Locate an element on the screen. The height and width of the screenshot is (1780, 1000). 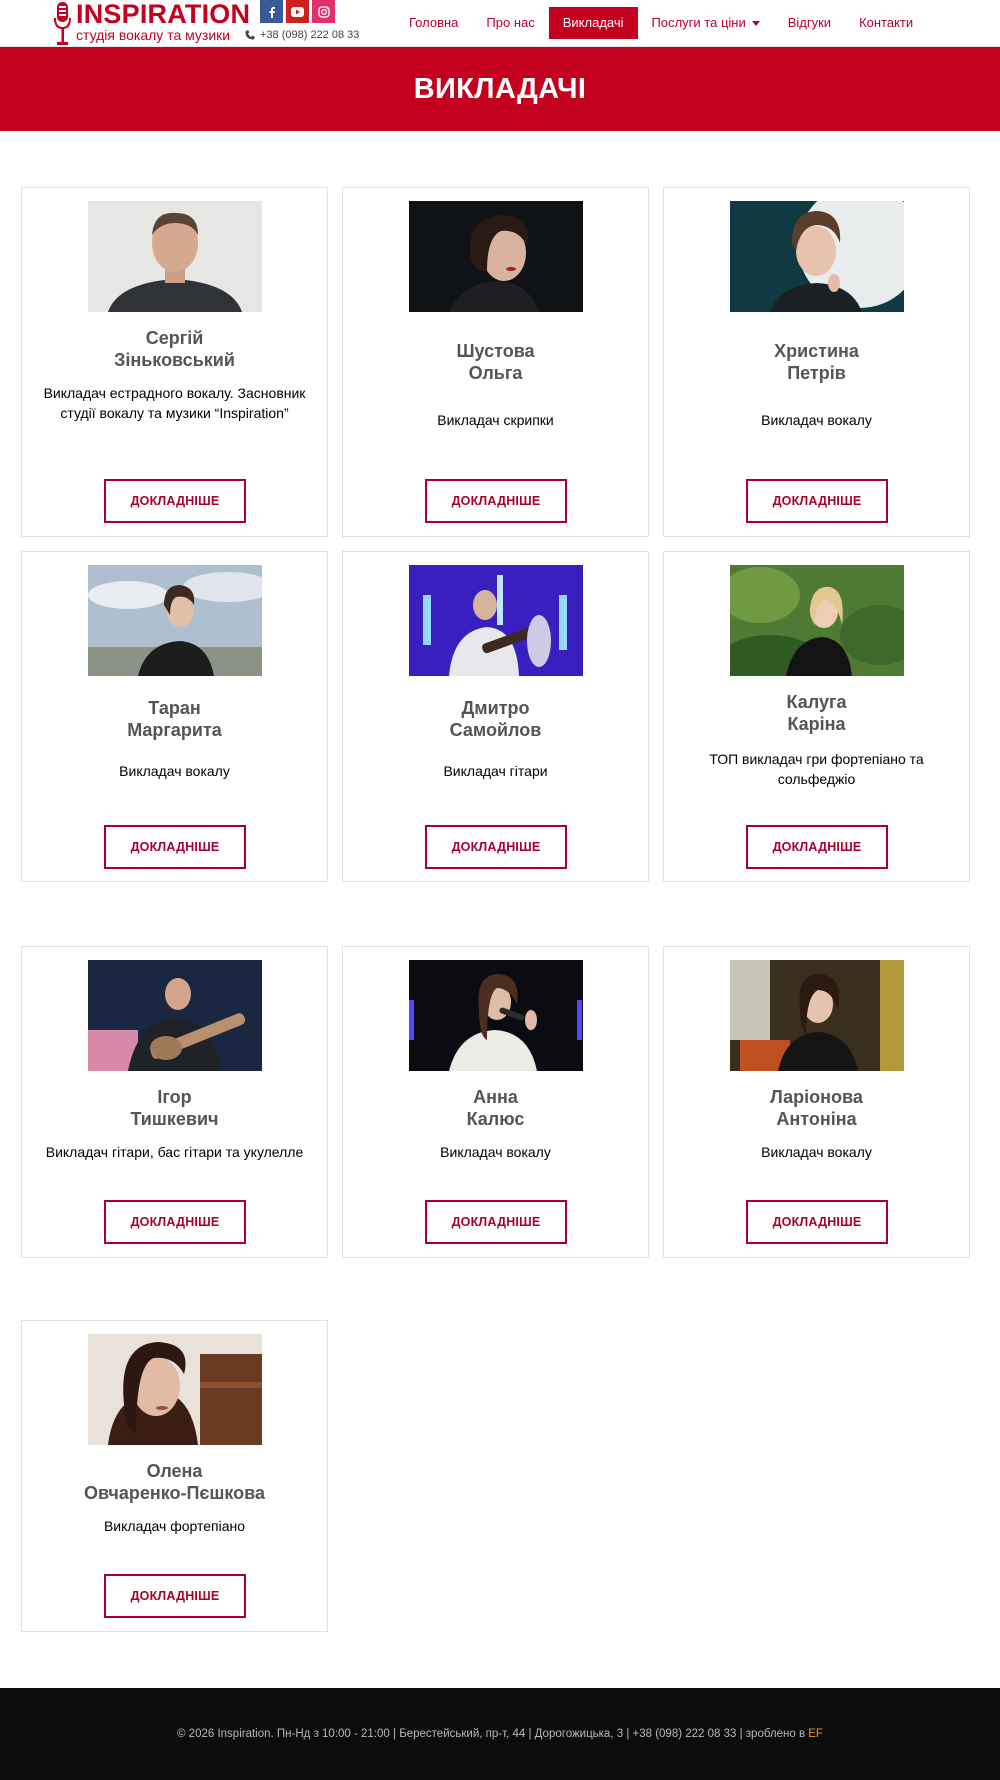
nav-item-home: Головна is located at coordinates (433, 23).